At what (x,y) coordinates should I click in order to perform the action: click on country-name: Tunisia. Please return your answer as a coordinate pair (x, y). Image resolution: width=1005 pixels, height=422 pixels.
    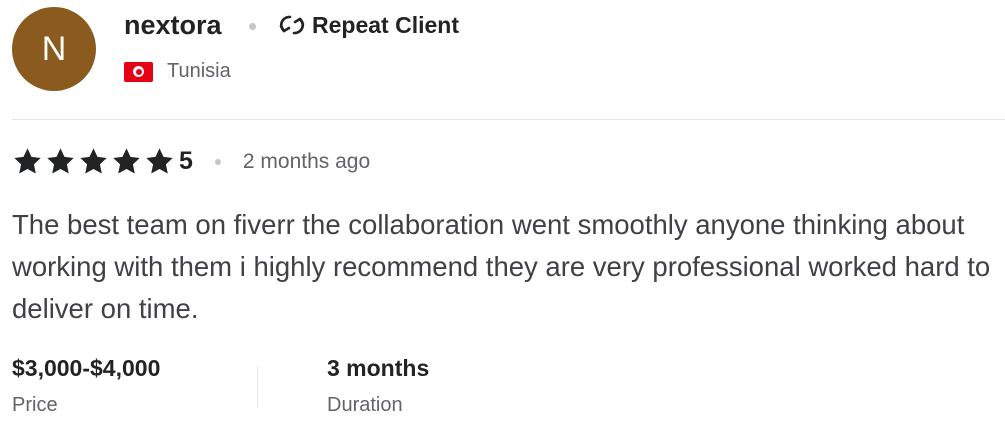
    Looking at the image, I should click on (199, 71).